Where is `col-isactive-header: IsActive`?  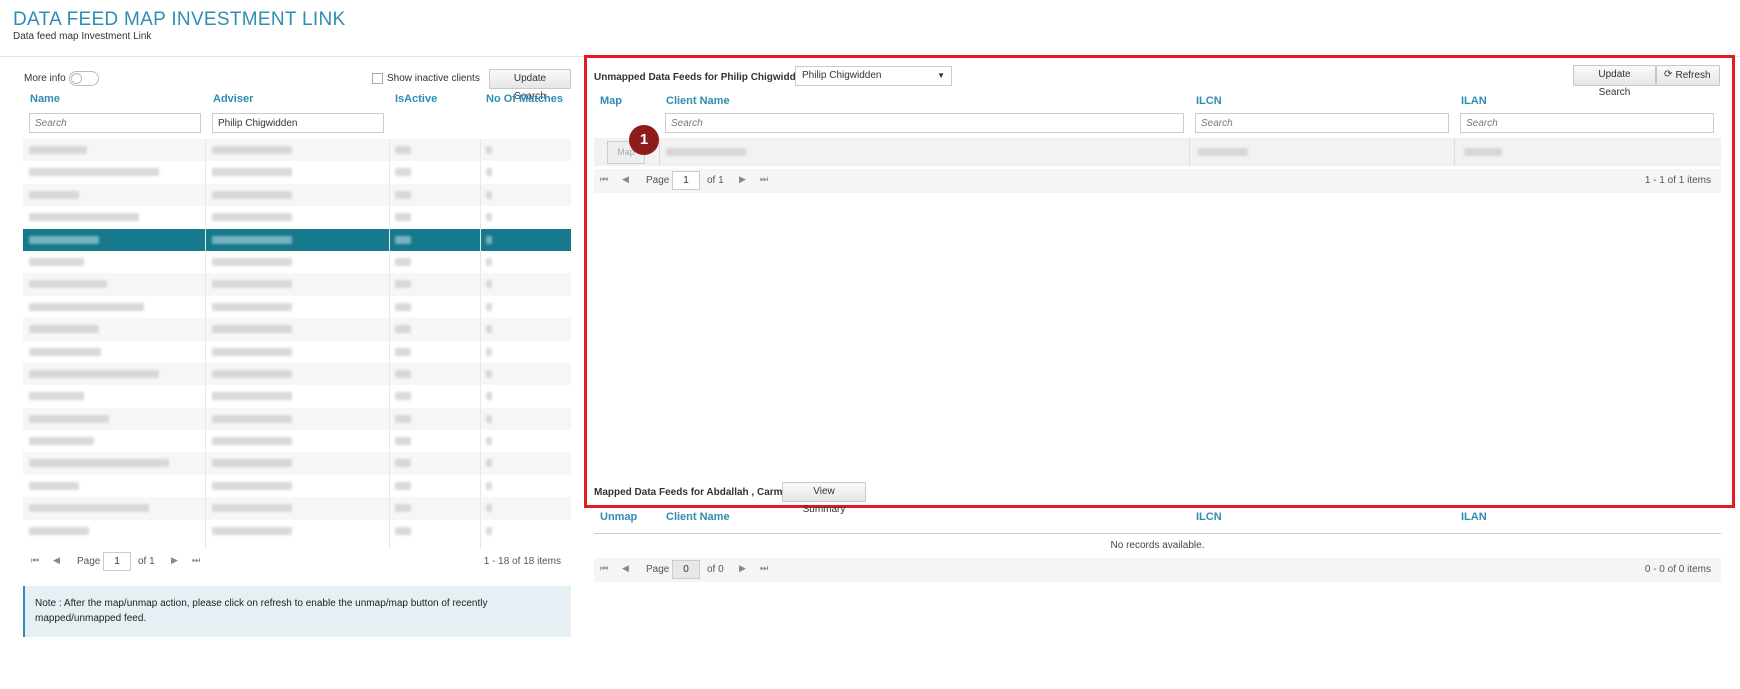
col-isactive-header: IsActive is located at coordinates (416, 99).